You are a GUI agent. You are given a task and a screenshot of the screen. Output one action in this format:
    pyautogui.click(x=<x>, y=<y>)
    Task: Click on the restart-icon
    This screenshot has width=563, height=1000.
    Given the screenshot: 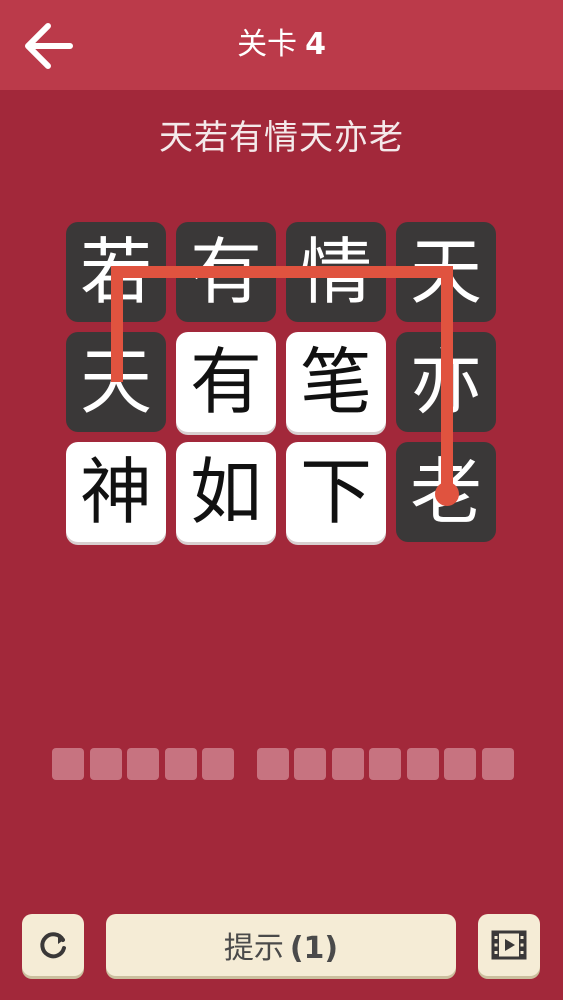 What is the action you would take?
    pyautogui.click(x=53, y=945)
    